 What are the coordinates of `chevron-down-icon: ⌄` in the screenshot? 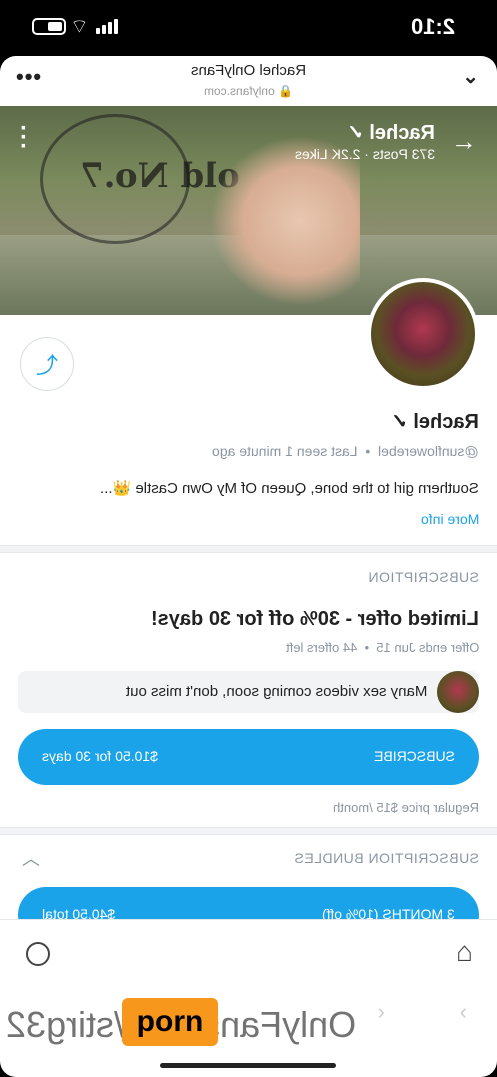 It's located at (470, 76).